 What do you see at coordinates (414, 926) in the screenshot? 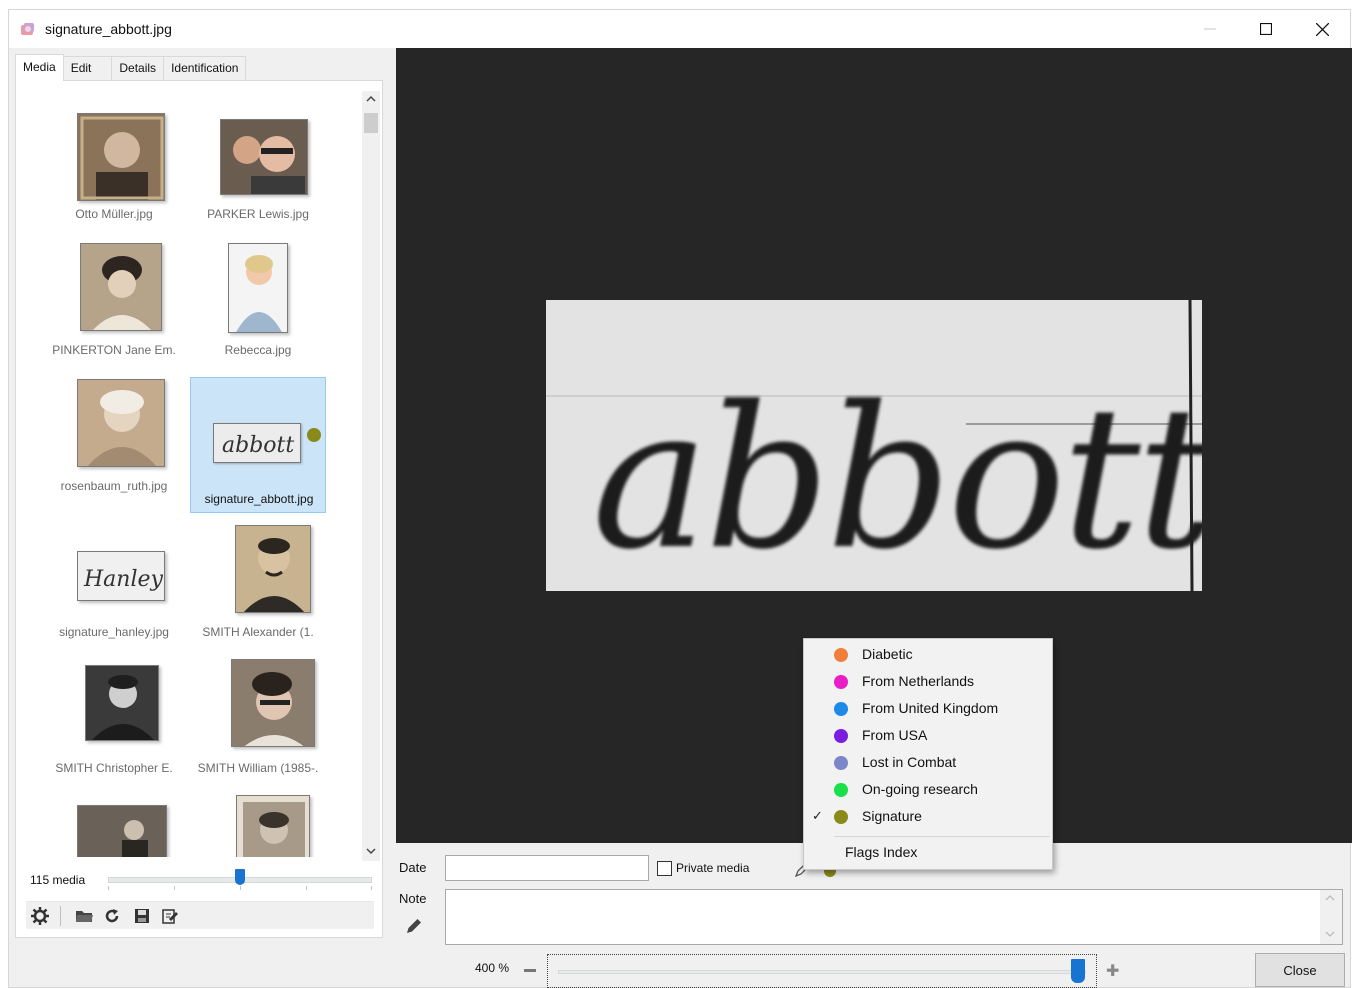
I see `edit-note-pen-icon` at bounding box center [414, 926].